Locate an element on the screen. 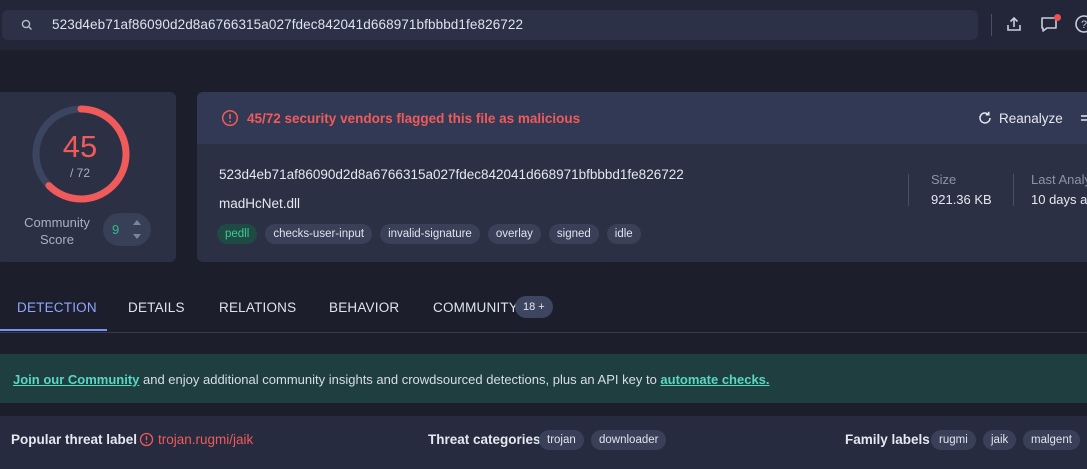 This screenshot has width=1087, height=469. vote-up-icon is located at coordinates (137, 222).